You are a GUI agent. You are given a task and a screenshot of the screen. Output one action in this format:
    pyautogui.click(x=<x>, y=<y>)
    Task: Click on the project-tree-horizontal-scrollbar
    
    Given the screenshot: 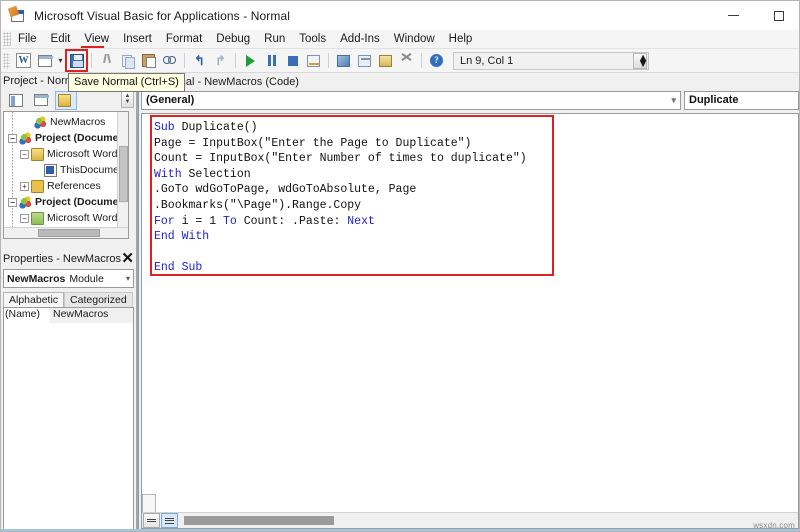 What is the action you would take?
    pyautogui.click(x=66, y=232)
    